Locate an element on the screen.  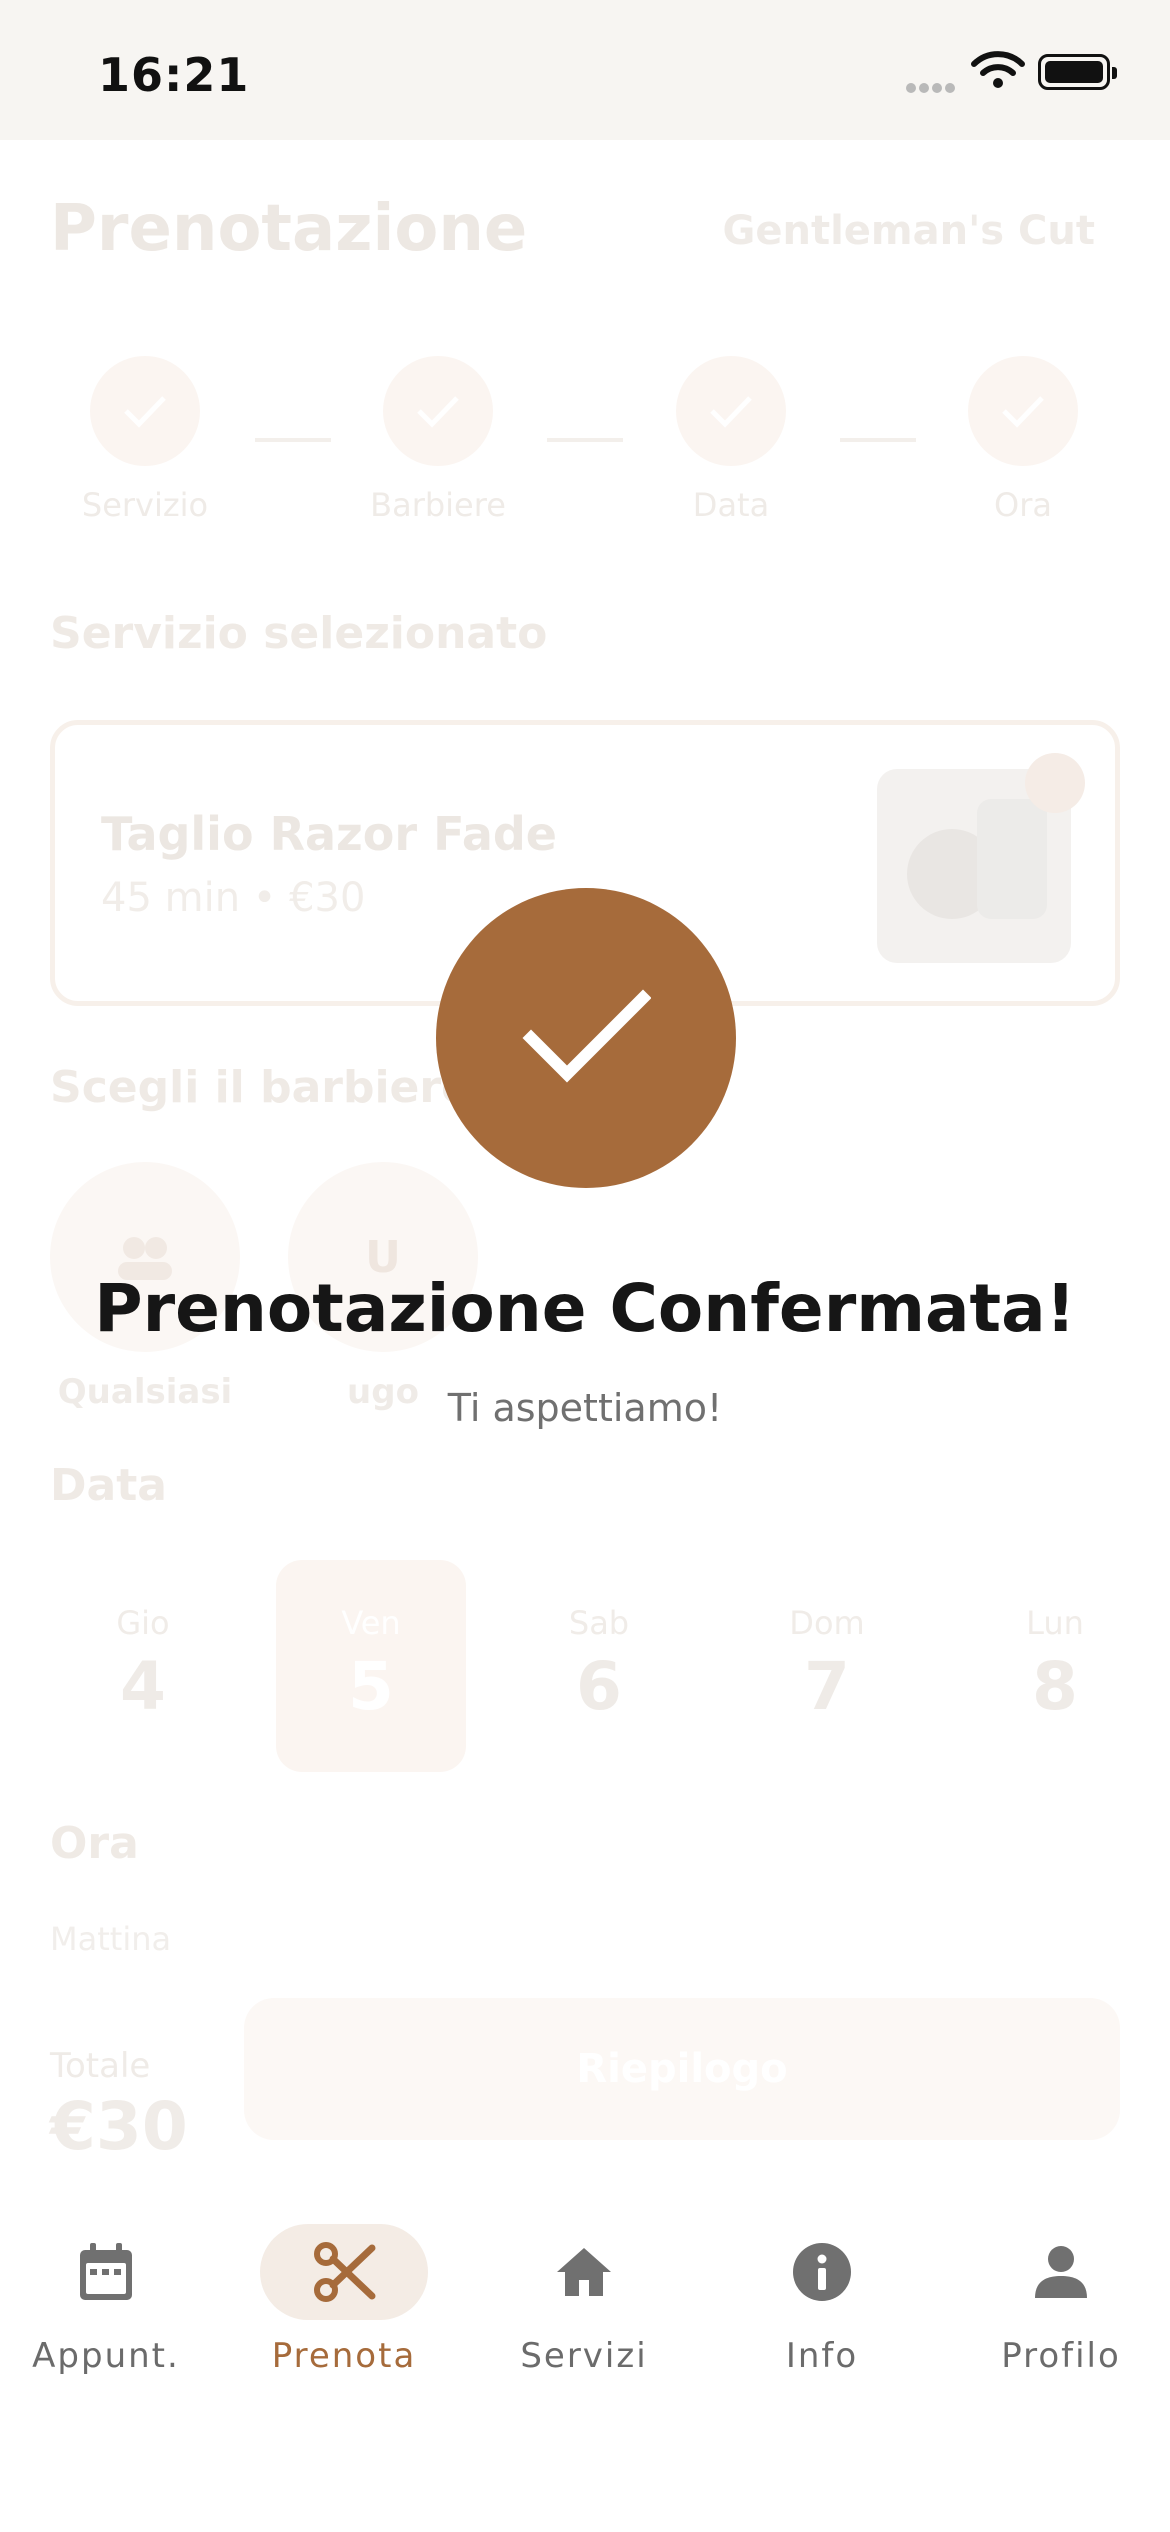
tab-label: Prenota is located at coordinates (344, 2356).